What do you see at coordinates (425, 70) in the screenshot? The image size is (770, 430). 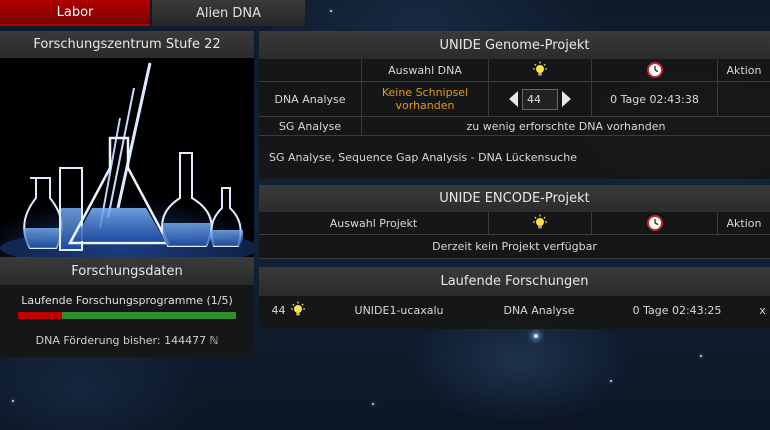 I see `genome-col-select-dna: Auswahl DNA` at bounding box center [425, 70].